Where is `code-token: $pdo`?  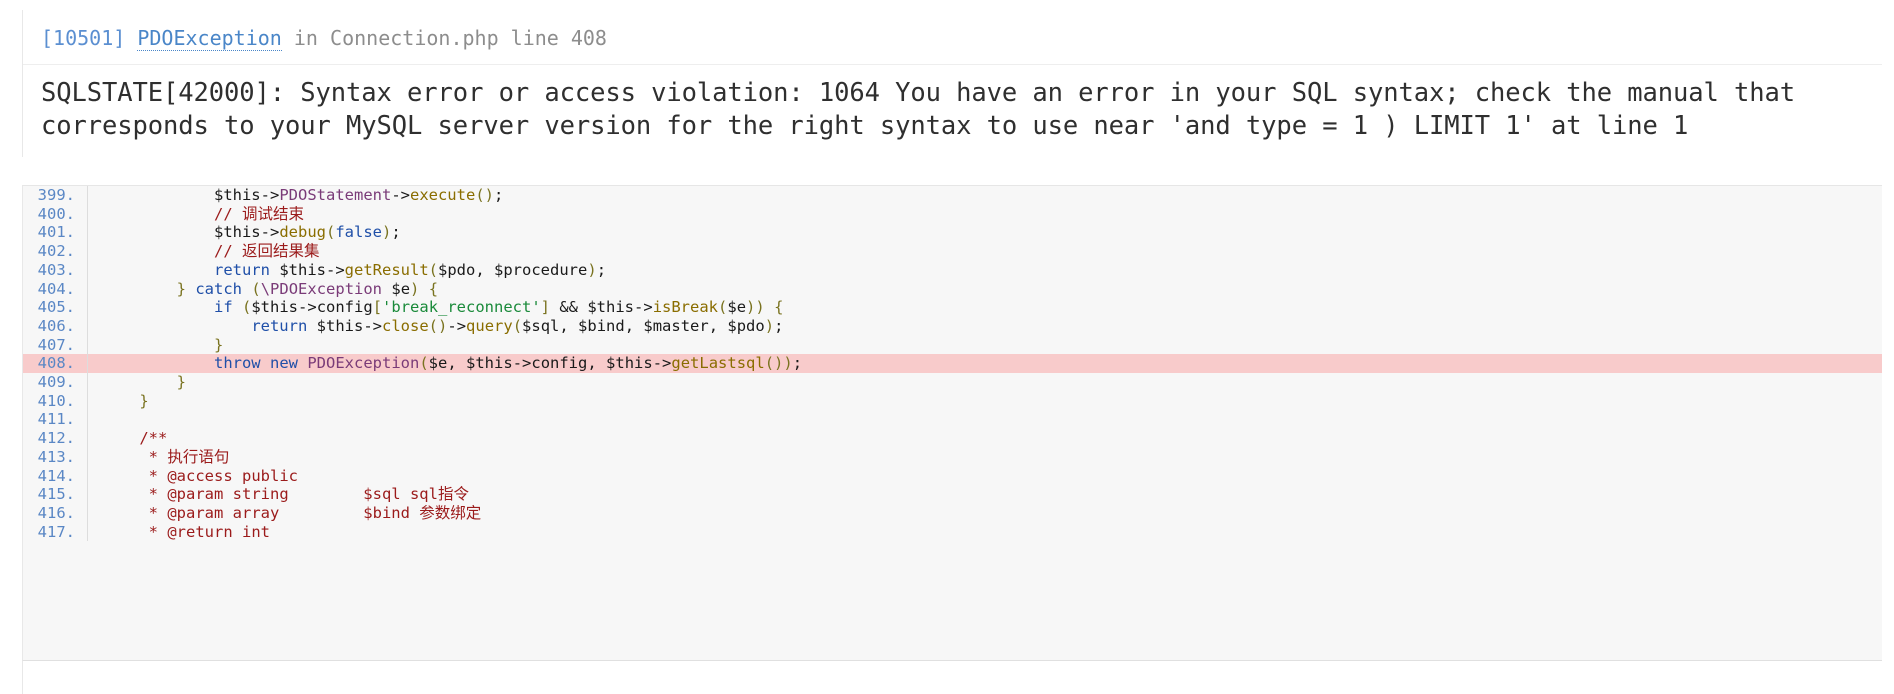 code-token: $pdo is located at coordinates (457, 269).